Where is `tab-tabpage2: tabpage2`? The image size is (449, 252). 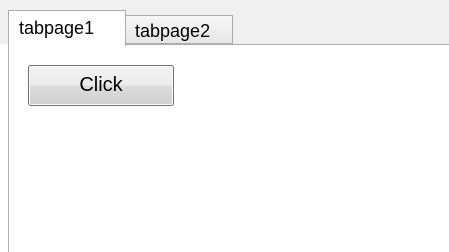 tab-tabpage2: tabpage2 is located at coordinates (179, 29).